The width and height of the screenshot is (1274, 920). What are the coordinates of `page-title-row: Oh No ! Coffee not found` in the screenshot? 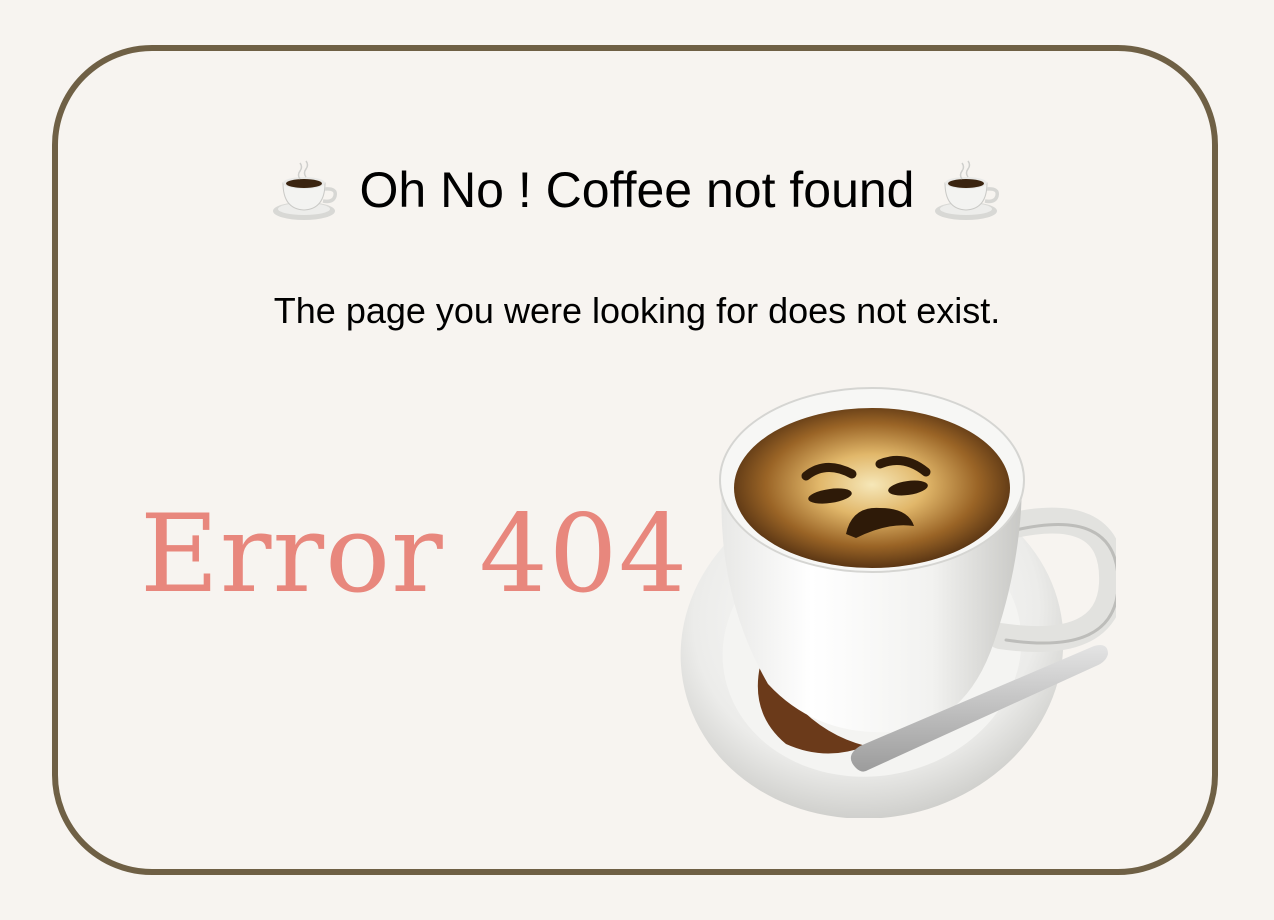 It's located at (637, 190).